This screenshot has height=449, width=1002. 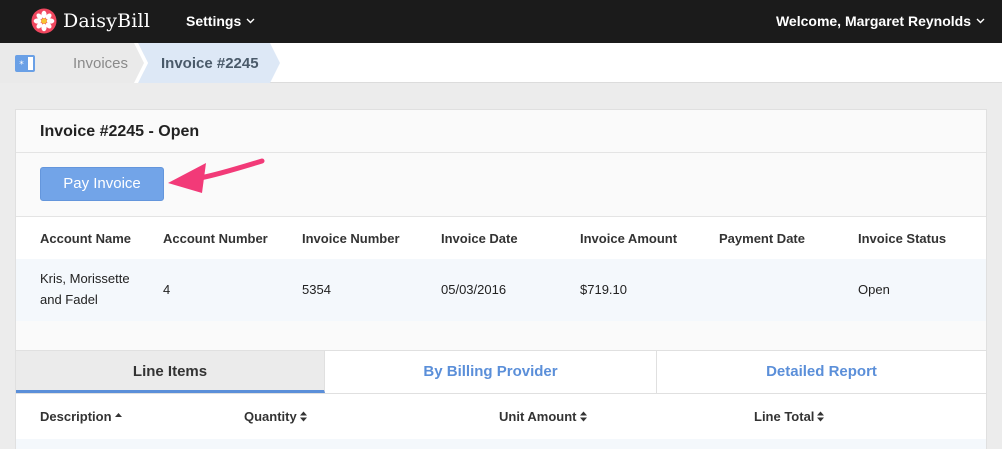 I want to click on column-header-invoice-date: Invoice Date, so click(x=479, y=238).